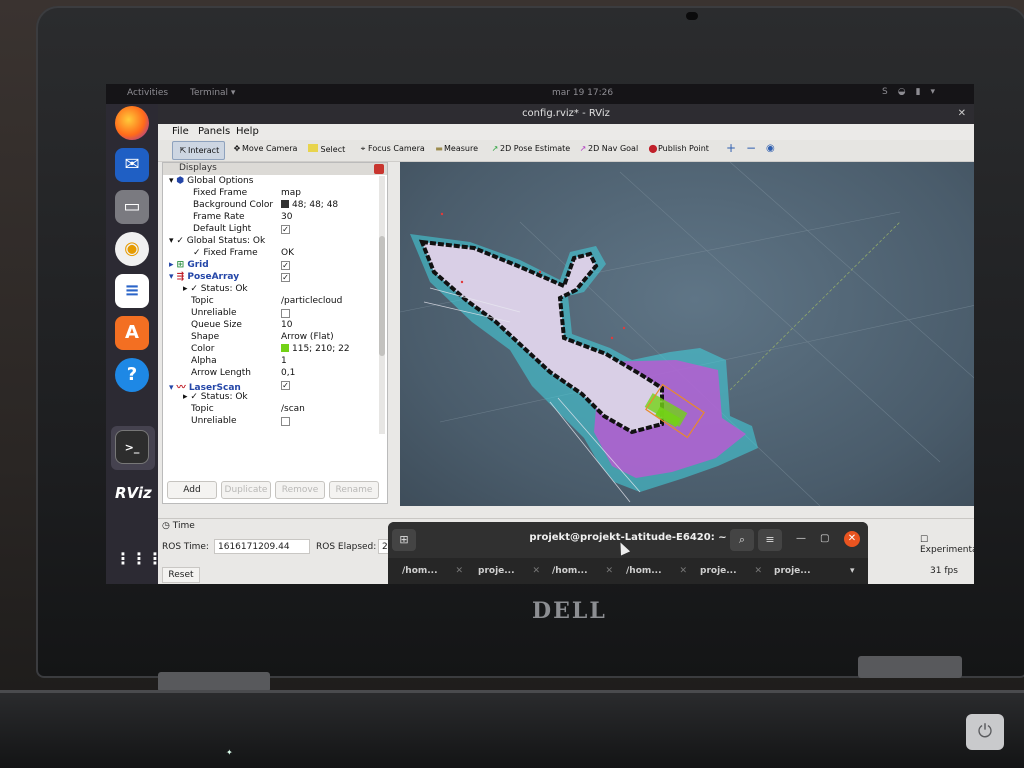  Describe the element at coordinates (273, 386) in the screenshot. I see `tree-row: ▾ 〰 LaserScan ✓` at that location.